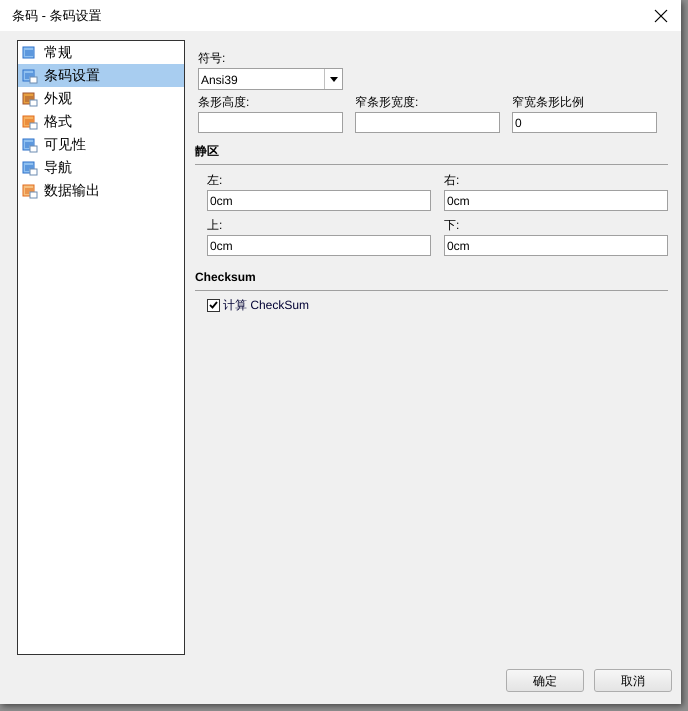 Image resolution: width=688 pixels, height=711 pixels. Describe the element at coordinates (214, 180) in the screenshot. I see `field-label: 左:` at that location.